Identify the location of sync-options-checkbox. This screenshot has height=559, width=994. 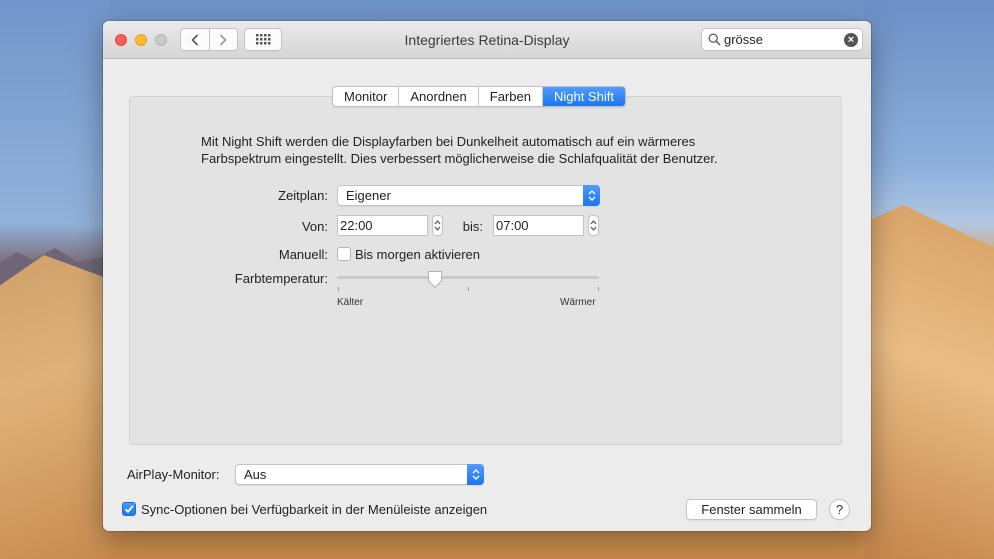
(129, 509).